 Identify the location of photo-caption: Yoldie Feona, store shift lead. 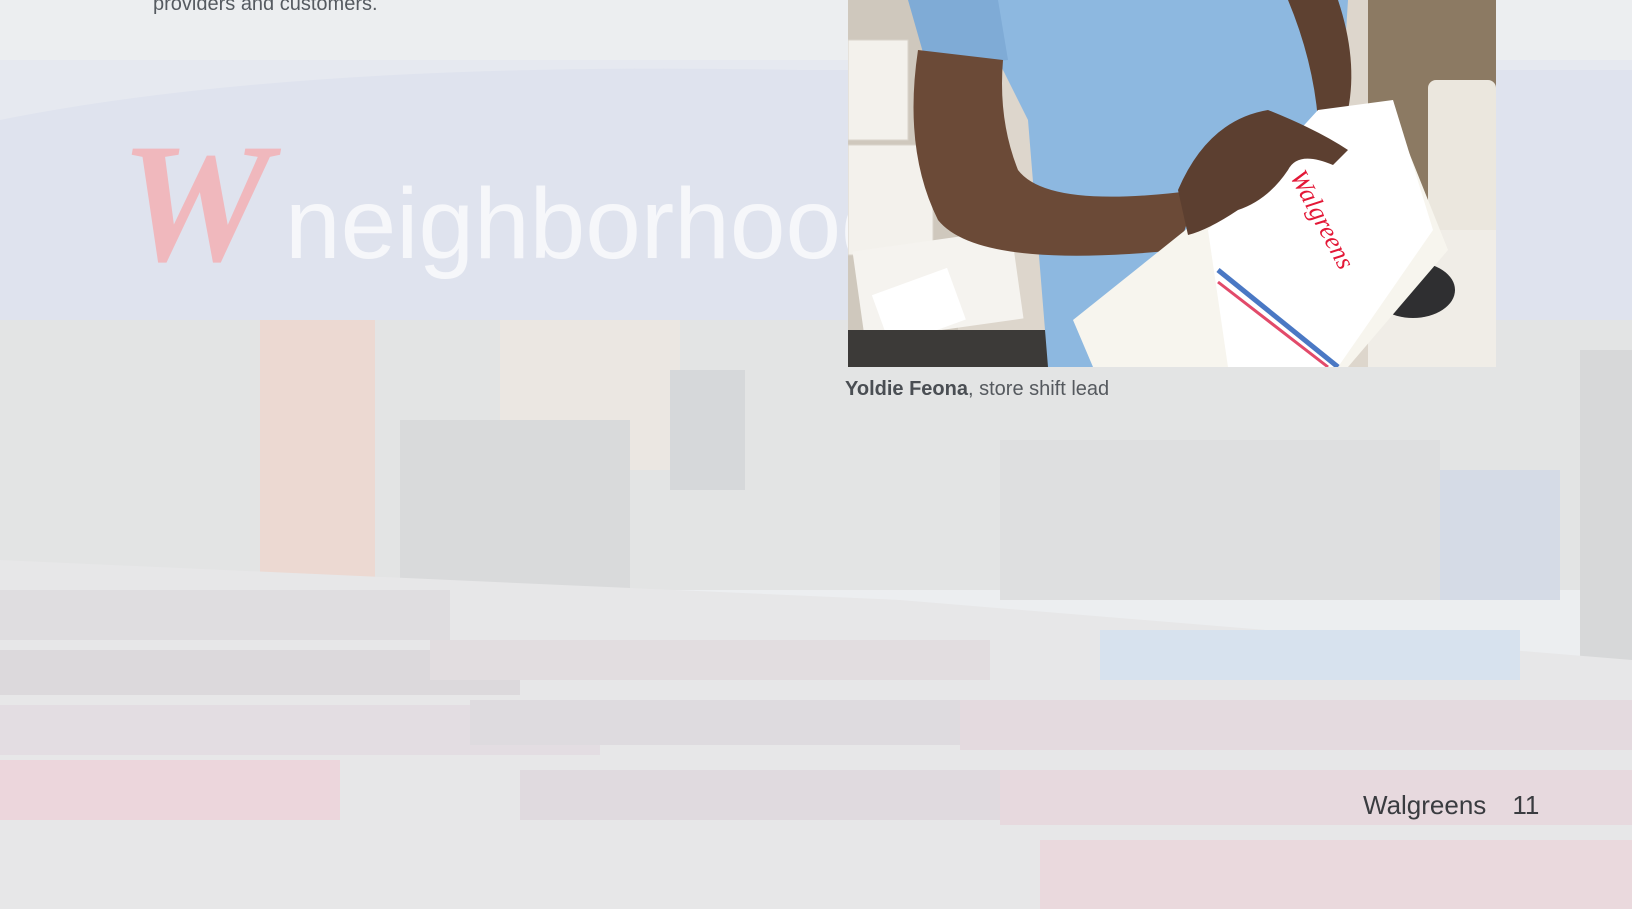
(977, 389).